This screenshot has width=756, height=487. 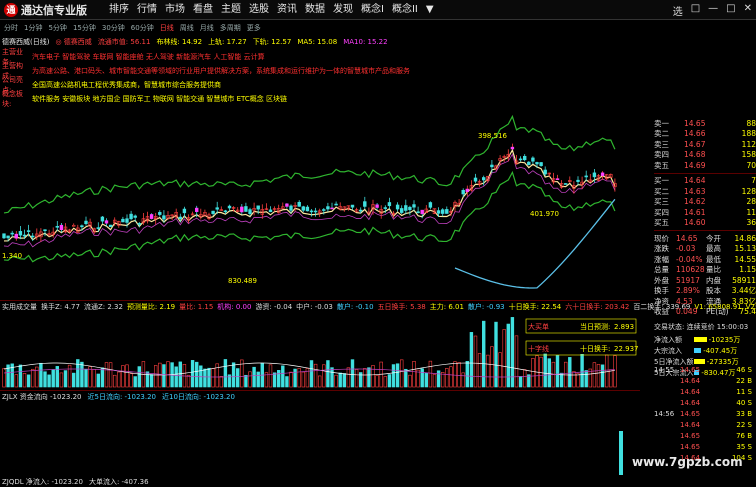 What do you see at coordinates (73, 42) in the screenshot?
I see `stock-badge: ◎ 德赛西威` at bounding box center [73, 42].